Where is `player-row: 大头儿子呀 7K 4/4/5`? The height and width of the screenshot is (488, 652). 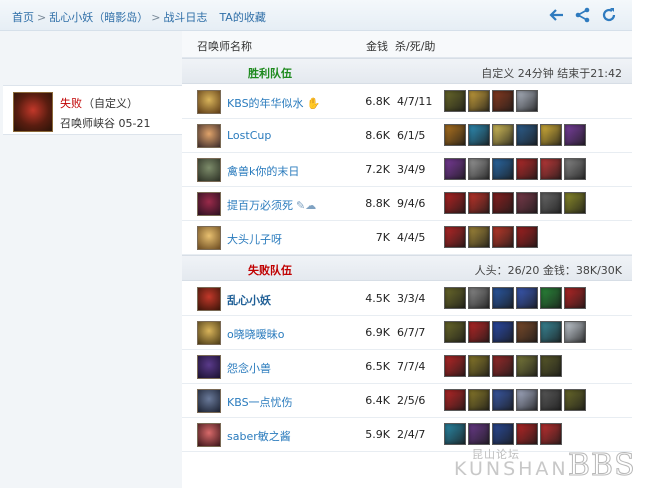 player-row: 大头儿子呀 7K 4/4/5 is located at coordinates (407, 238).